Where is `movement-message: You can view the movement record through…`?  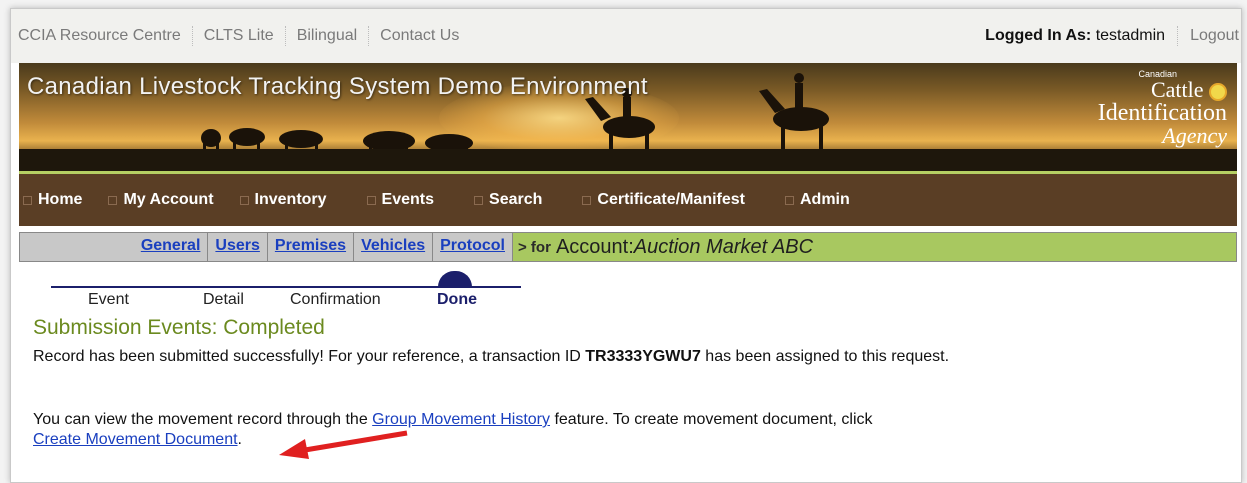 movement-message: You can view the movement record through… is located at coordinates (453, 429).